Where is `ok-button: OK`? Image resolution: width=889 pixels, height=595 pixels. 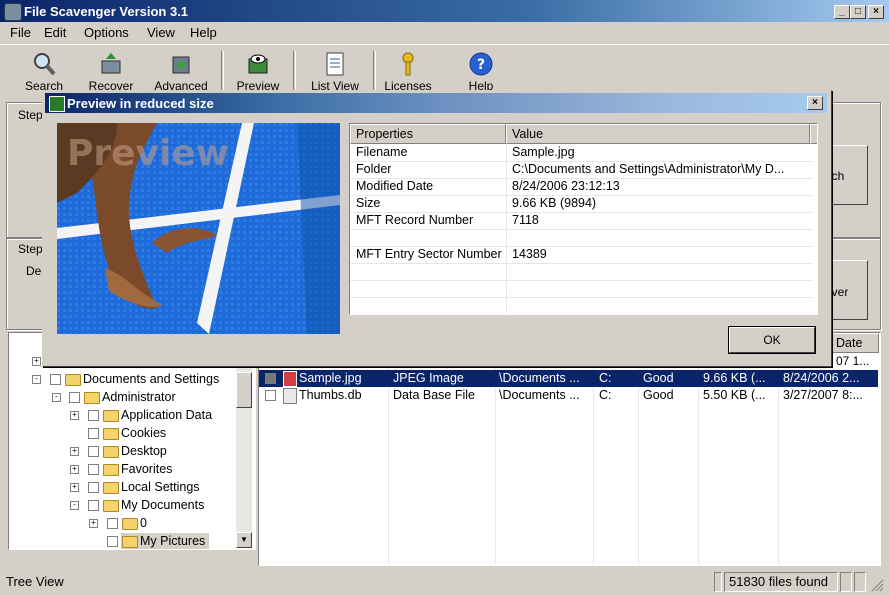
ok-button: OK is located at coordinates (772, 340).